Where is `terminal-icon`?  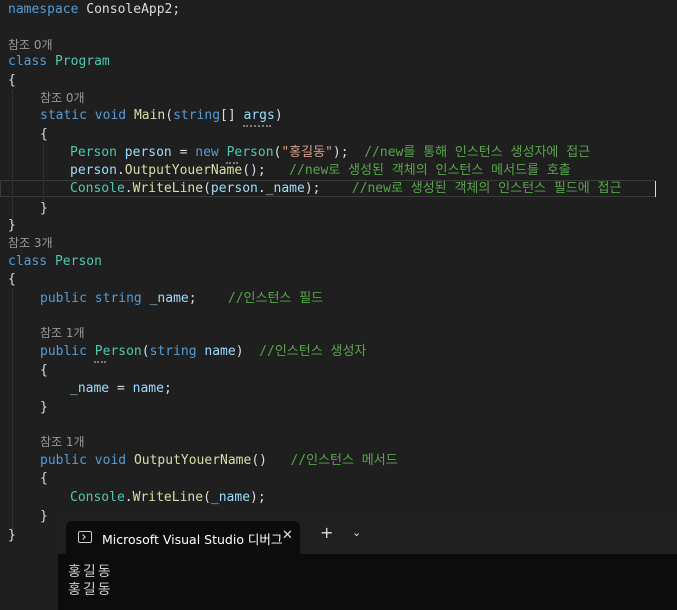 terminal-icon is located at coordinates (85, 537).